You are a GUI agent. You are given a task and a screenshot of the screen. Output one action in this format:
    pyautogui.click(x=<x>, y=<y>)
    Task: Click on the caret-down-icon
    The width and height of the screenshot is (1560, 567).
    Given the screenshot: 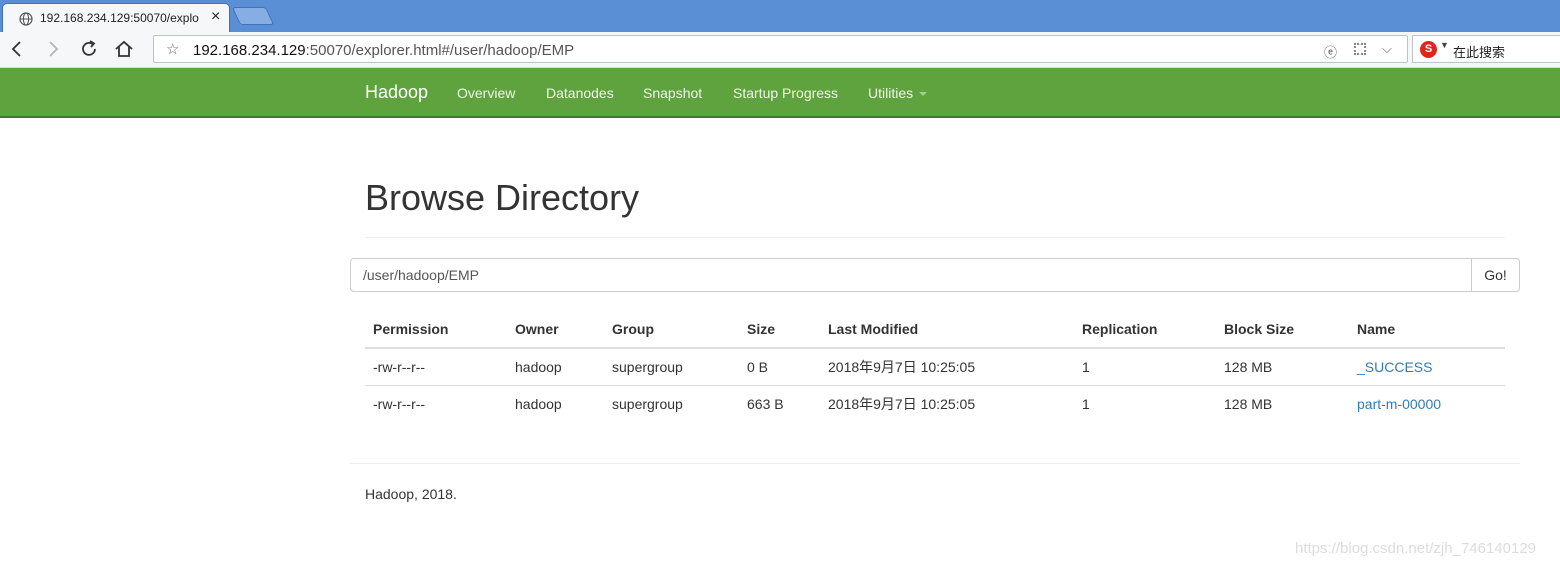 What is the action you would take?
    pyautogui.click(x=923, y=94)
    